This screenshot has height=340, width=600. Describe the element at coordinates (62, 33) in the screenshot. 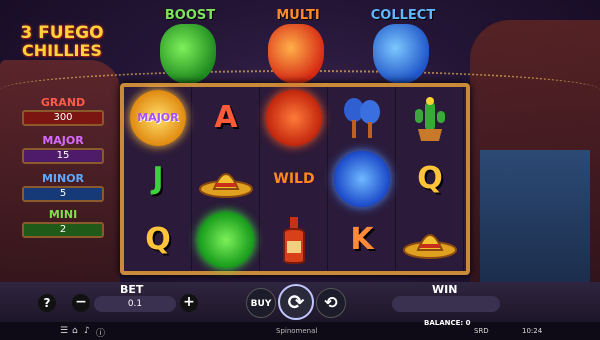

I see `logo-line1: 3 FUEGO` at that location.